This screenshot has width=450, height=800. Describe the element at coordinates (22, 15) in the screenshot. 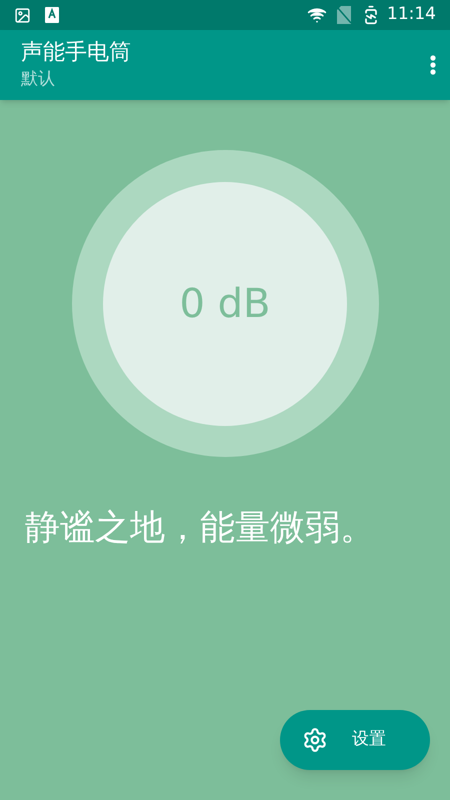

I see `image-icon` at that location.